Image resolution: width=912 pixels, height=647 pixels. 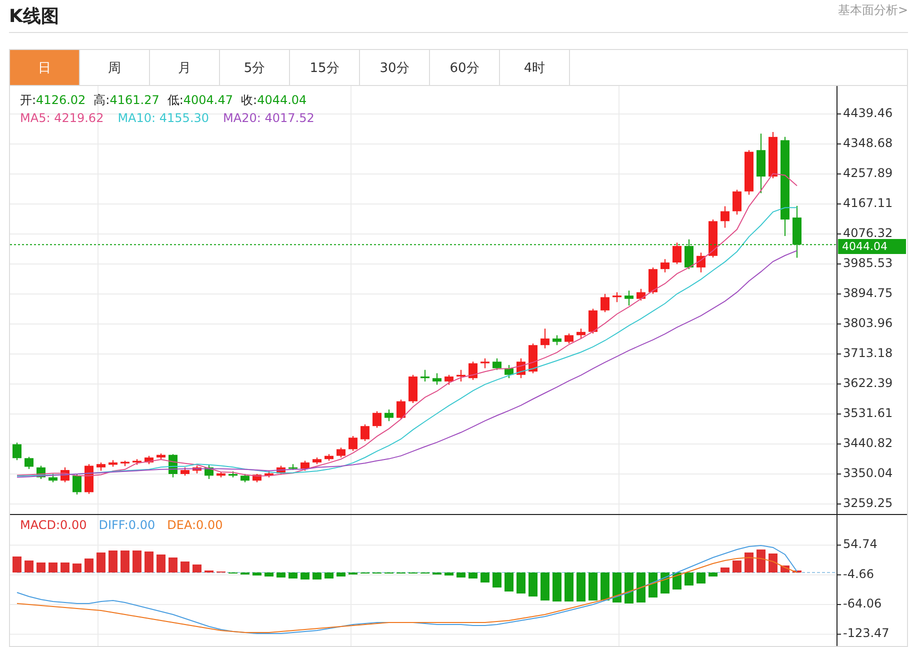 What do you see at coordinates (864, 173) in the screenshot?
I see `price-axis-label: 4257.89` at bounding box center [864, 173].